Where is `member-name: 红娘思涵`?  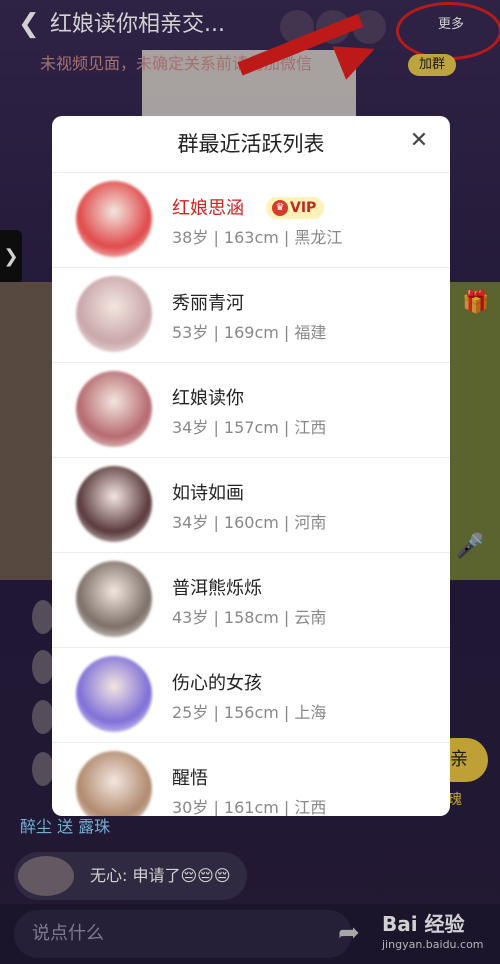 member-name: 红娘思涵 is located at coordinates (208, 208).